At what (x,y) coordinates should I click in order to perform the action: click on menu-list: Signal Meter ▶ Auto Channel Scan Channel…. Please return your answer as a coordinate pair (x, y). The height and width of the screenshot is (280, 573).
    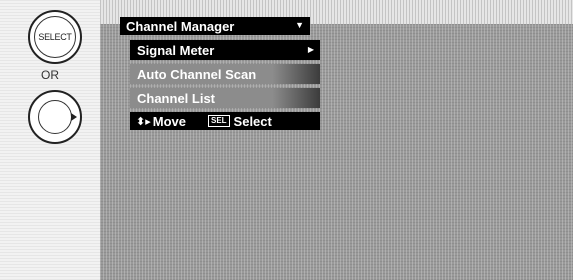
    Looking at the image, I should click on (225, 76).